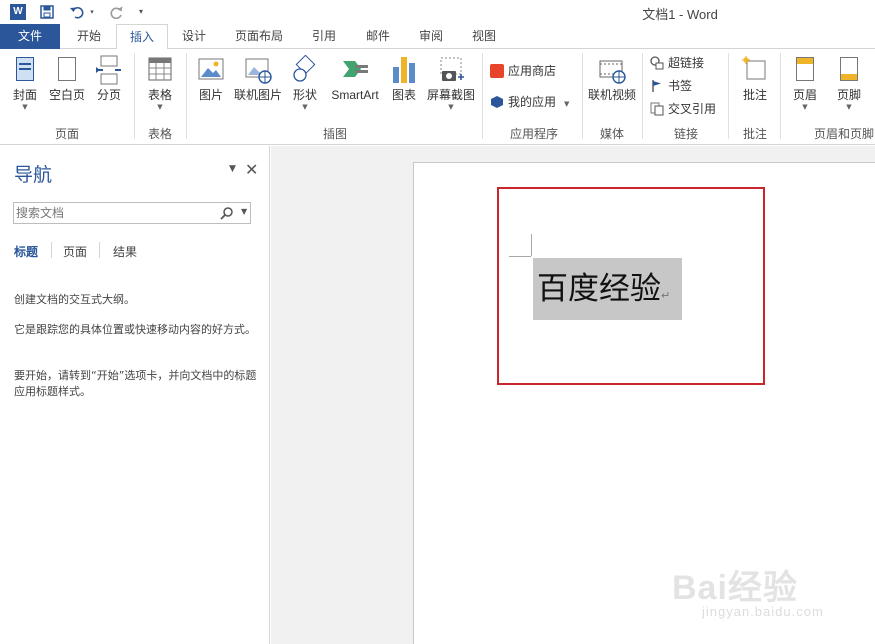  Describe the element at coordinates (533, 134) in the screenshot. I see `group-label-apps: 应用程序` at that location.